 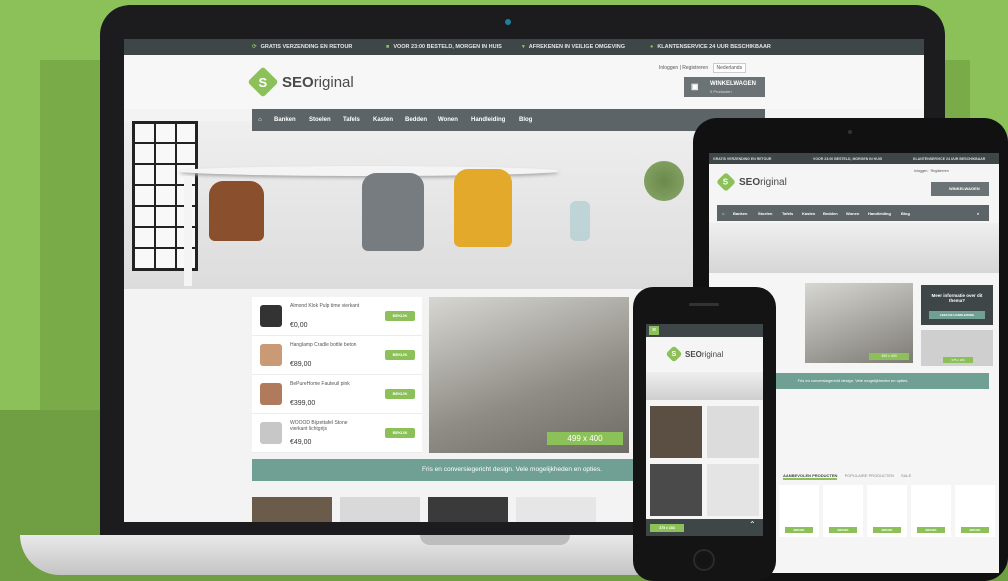 What do you see at coordinates (388, 47) in the screenshot?
I see `truck-icon: ■` at bounding box center [388, 47].